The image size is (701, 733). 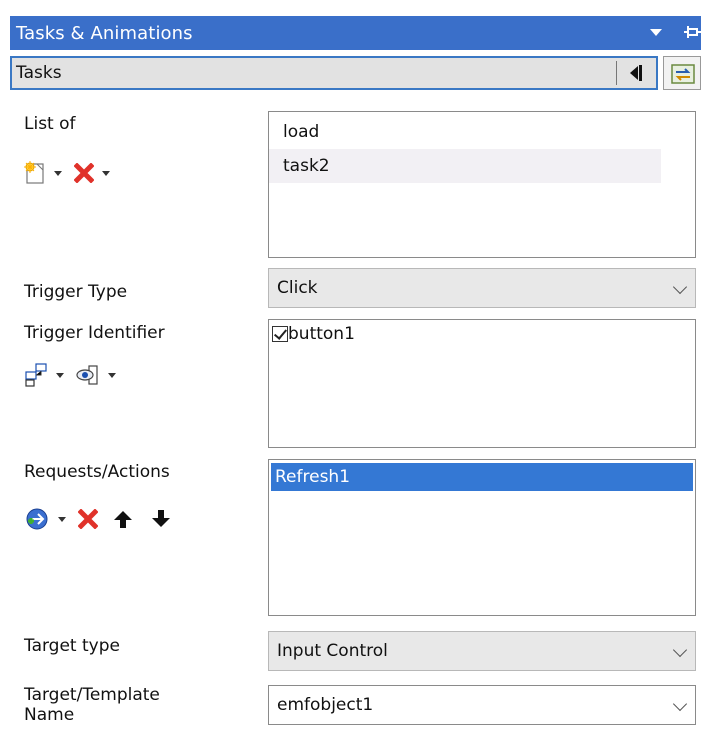 I want to click on new-task-icon, so click(x=35, y=173).